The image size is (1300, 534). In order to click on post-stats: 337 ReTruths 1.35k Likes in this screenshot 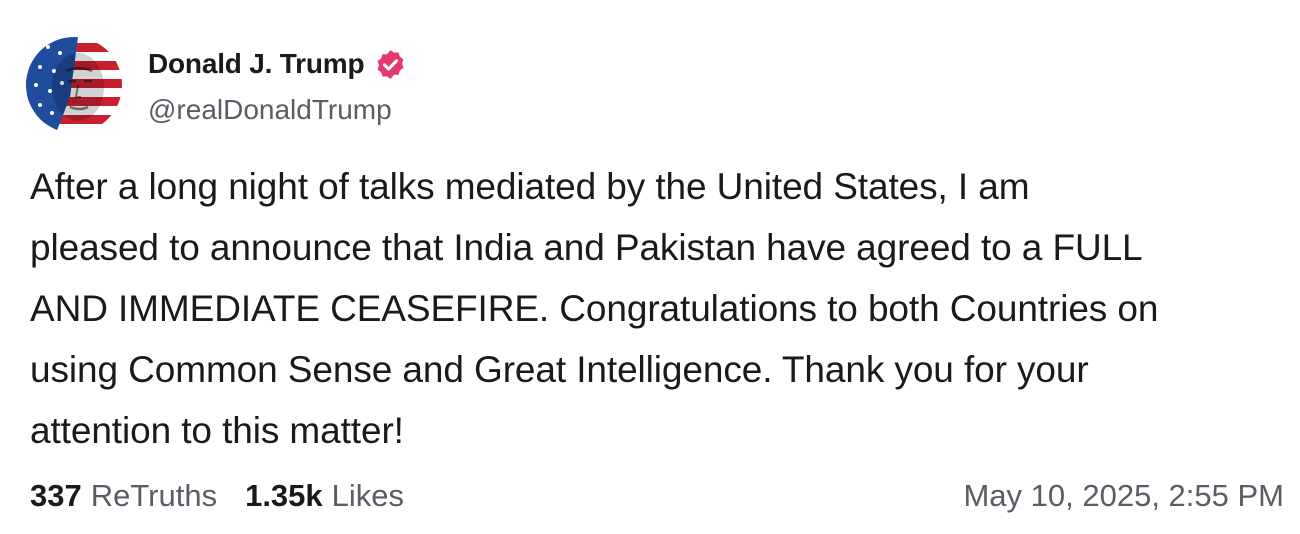, I will do `click(231, 496)`.